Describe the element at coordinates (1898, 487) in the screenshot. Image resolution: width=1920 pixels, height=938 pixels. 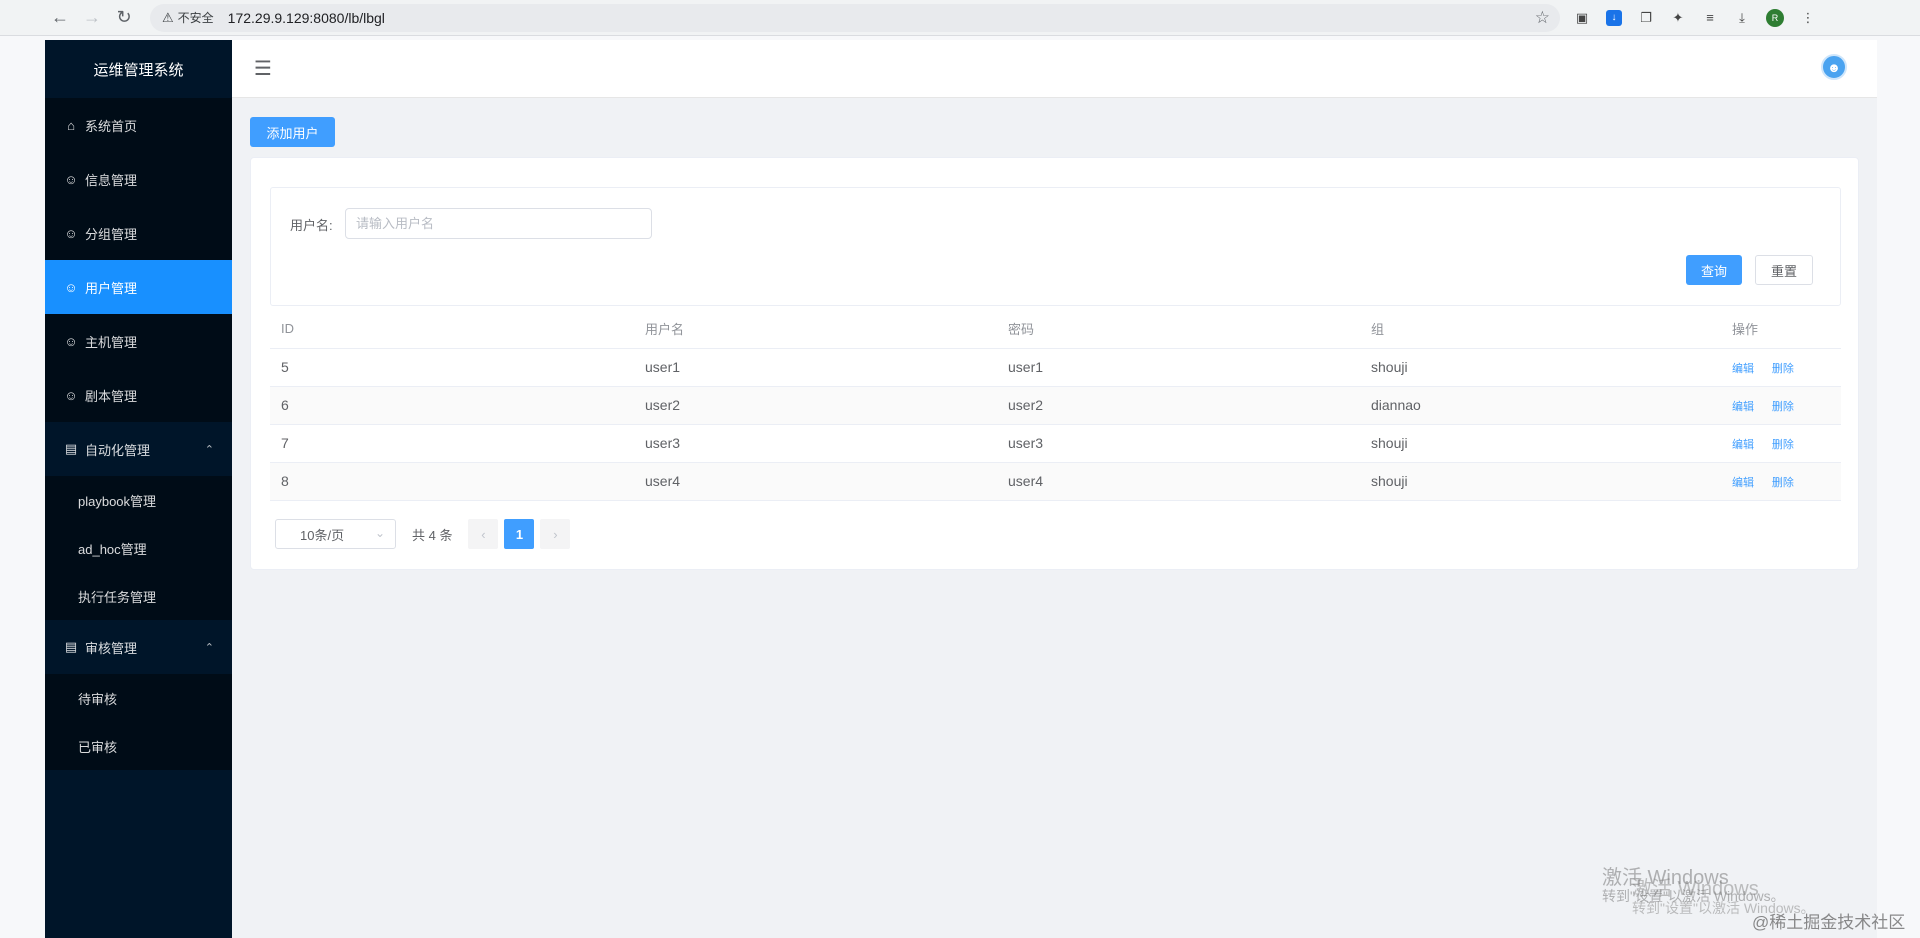
I see `page-gutter` at that location.